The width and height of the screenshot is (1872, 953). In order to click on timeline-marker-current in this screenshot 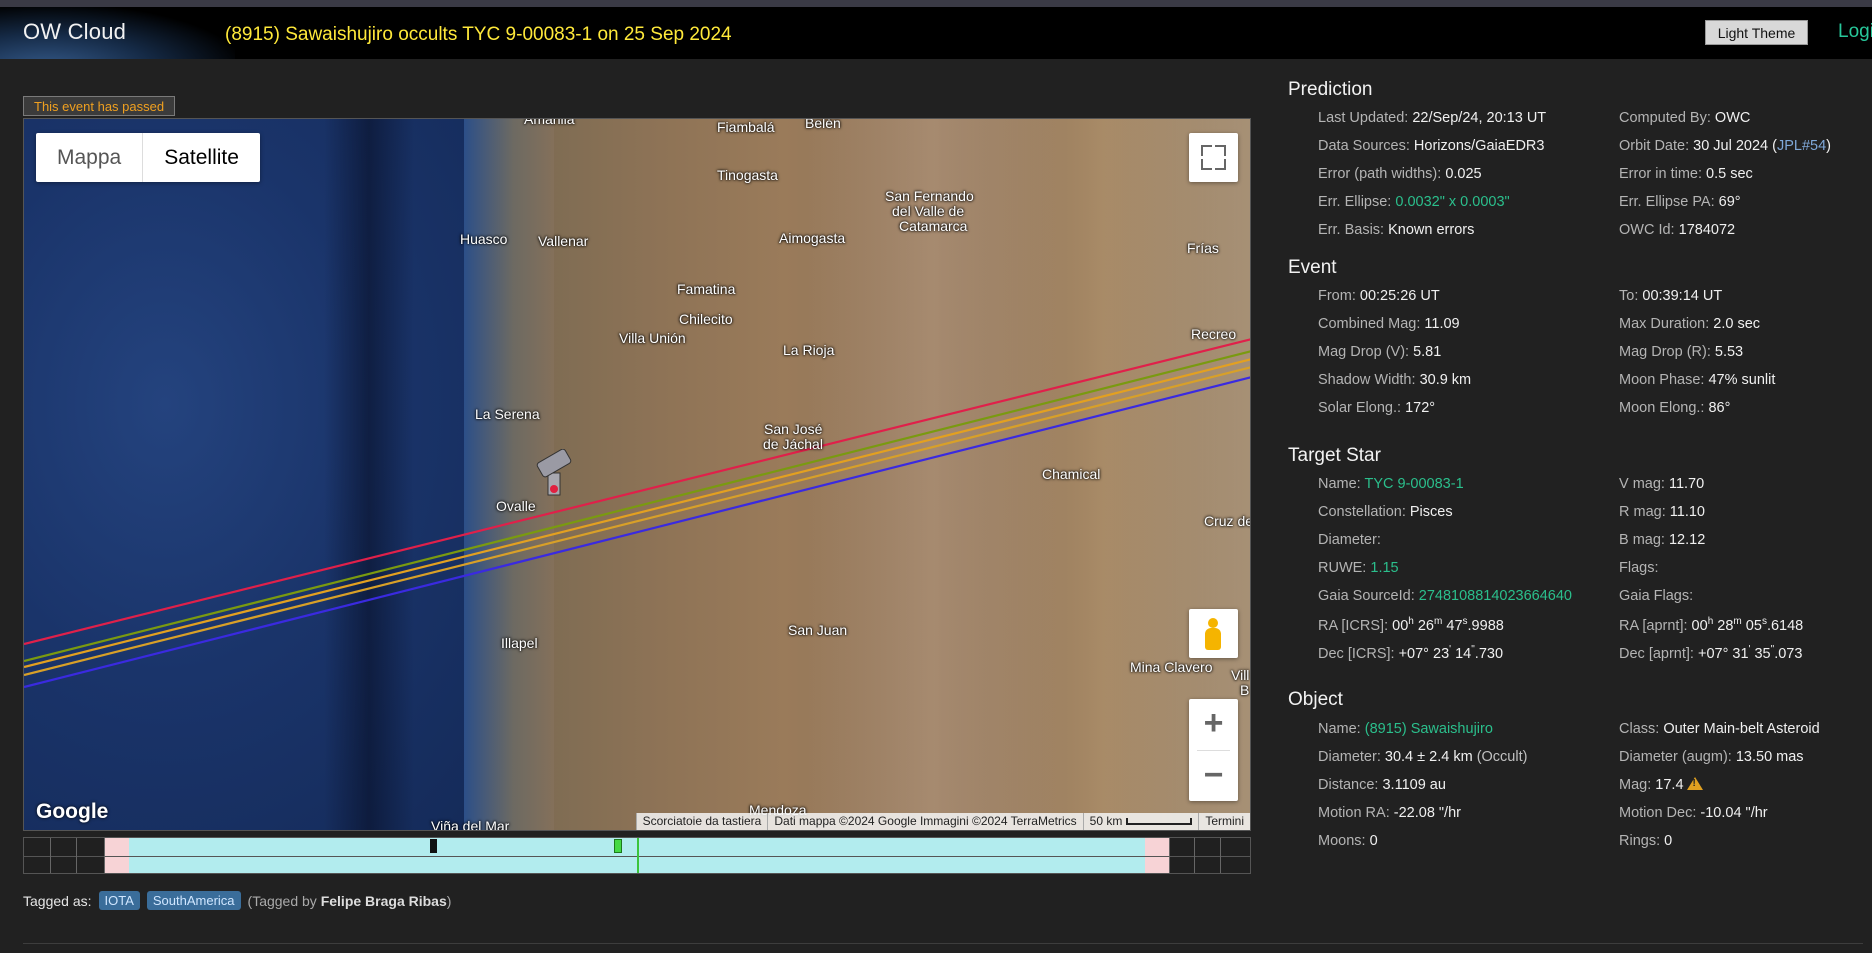, I will do `click(618, 846)`.